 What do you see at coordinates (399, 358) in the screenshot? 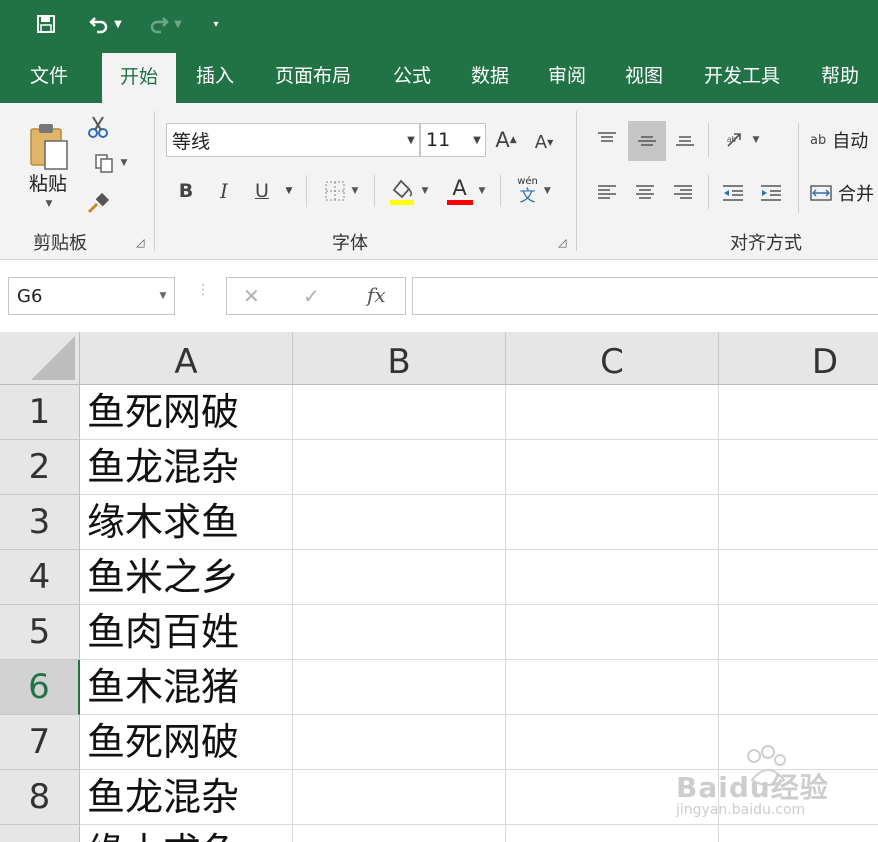
I see `column-header-b: B` at bounding box center [399, 358].